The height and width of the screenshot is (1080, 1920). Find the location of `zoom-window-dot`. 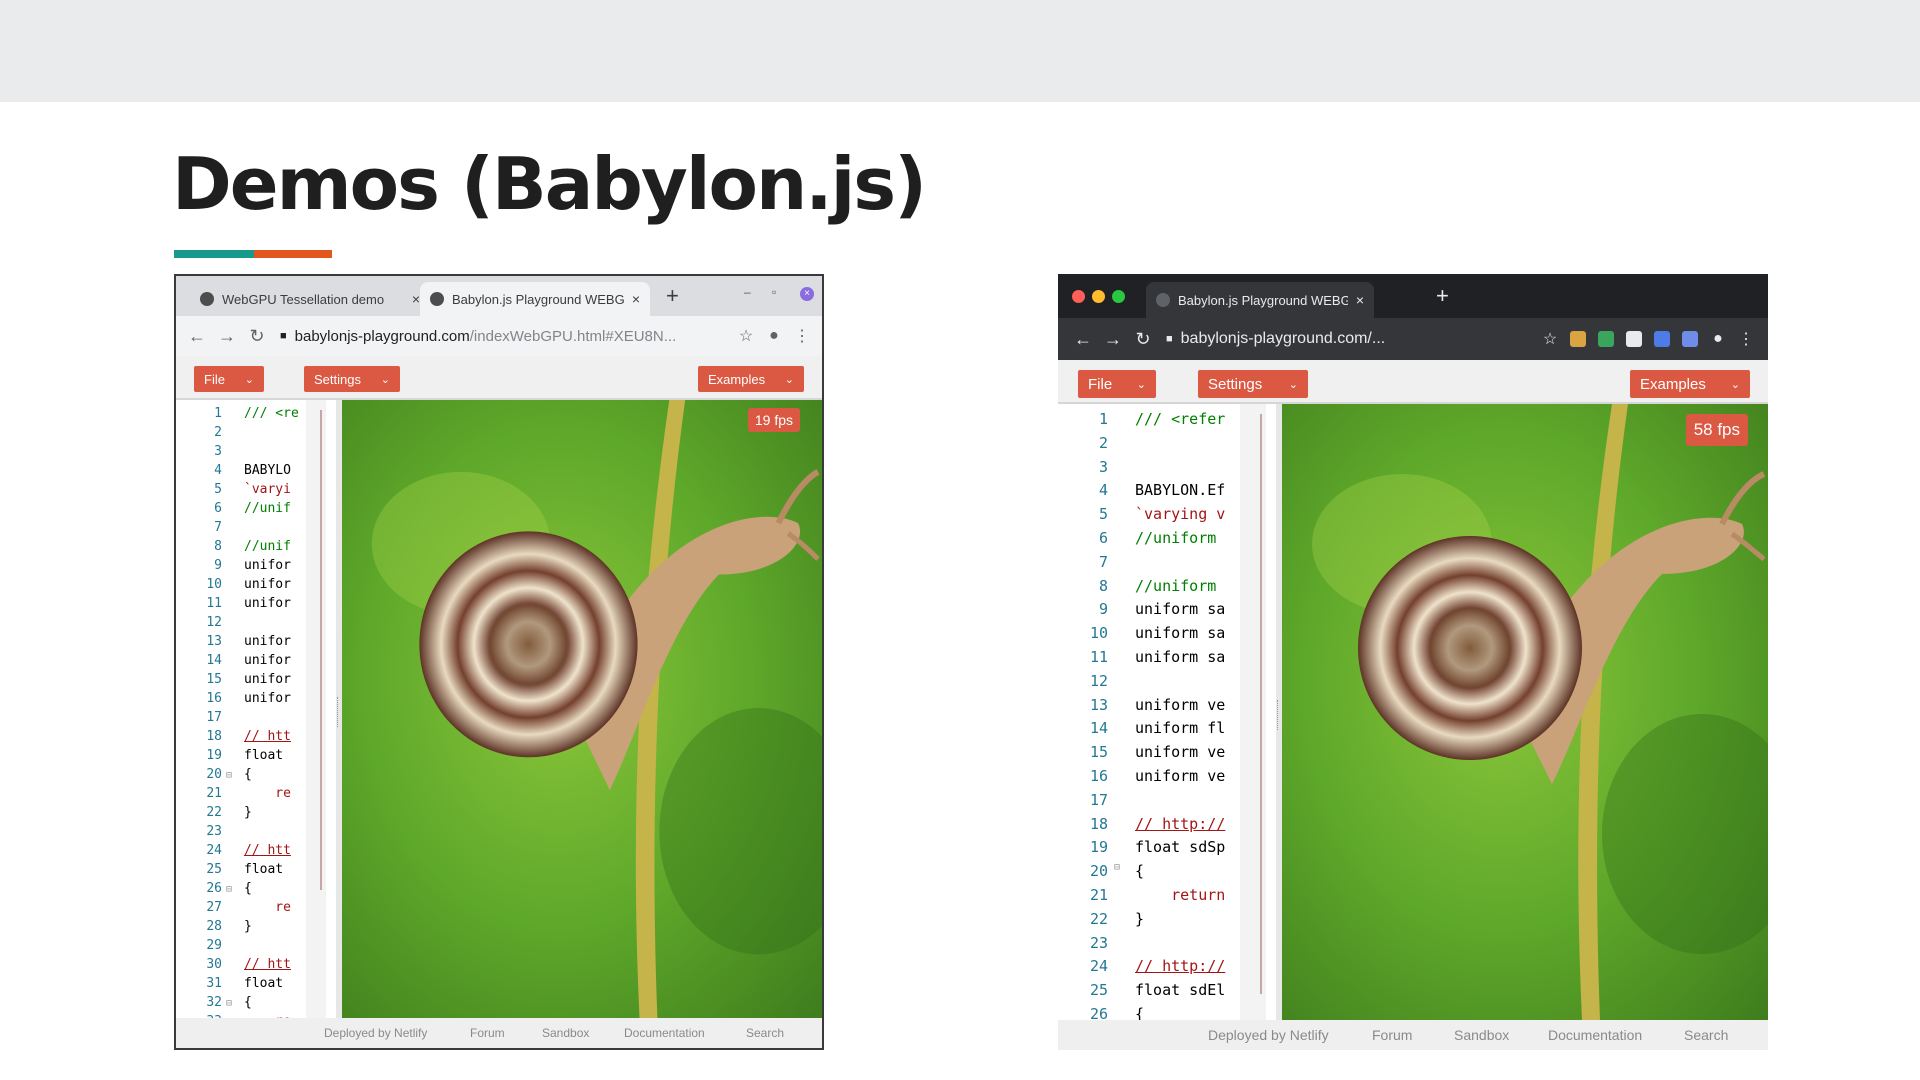

zoom-window-dot is located at coordinates (1118, 296).